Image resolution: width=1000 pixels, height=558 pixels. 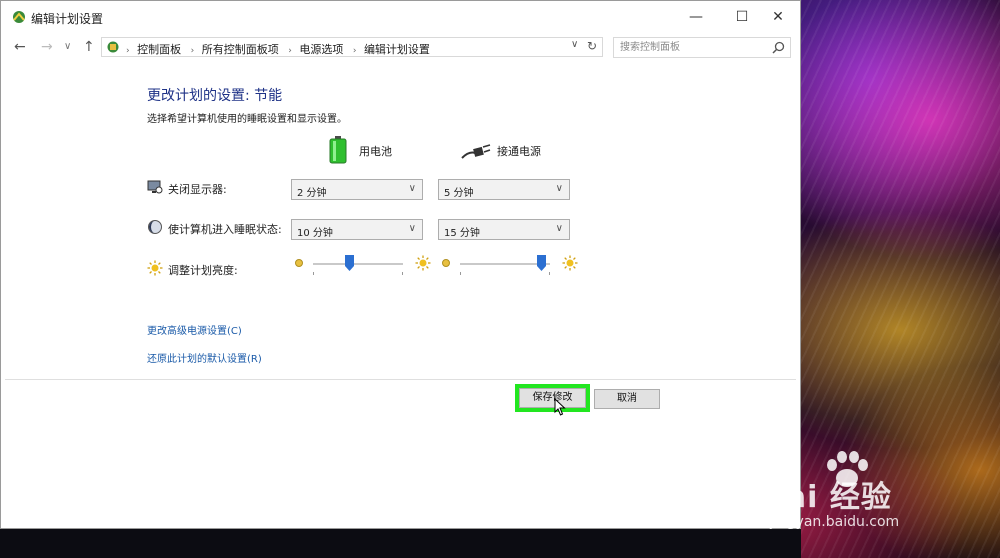 I want to click on watermark-url: jingyan.baidu.com, so click(x=835, y=522).